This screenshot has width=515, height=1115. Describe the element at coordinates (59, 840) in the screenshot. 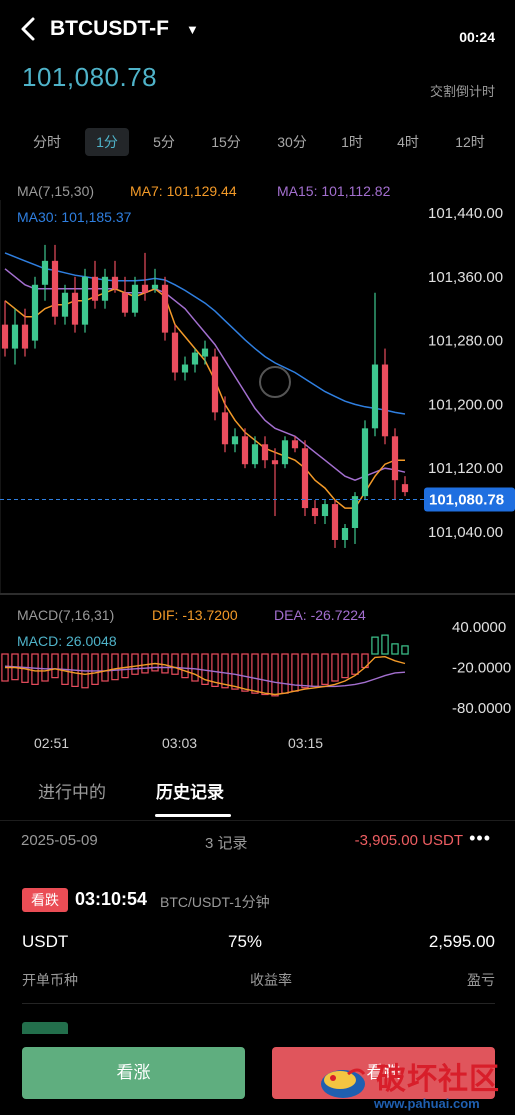

I see `summary-date: 2025-05-09` at that location.